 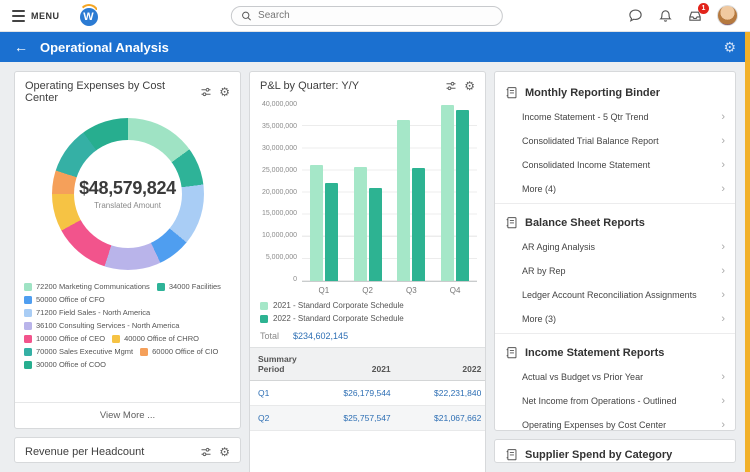 What do you see at coordinates (64, 338) in the screenshot?
I see `legend-item: 10000 Office of CEO` at bounding box center [64, 338].